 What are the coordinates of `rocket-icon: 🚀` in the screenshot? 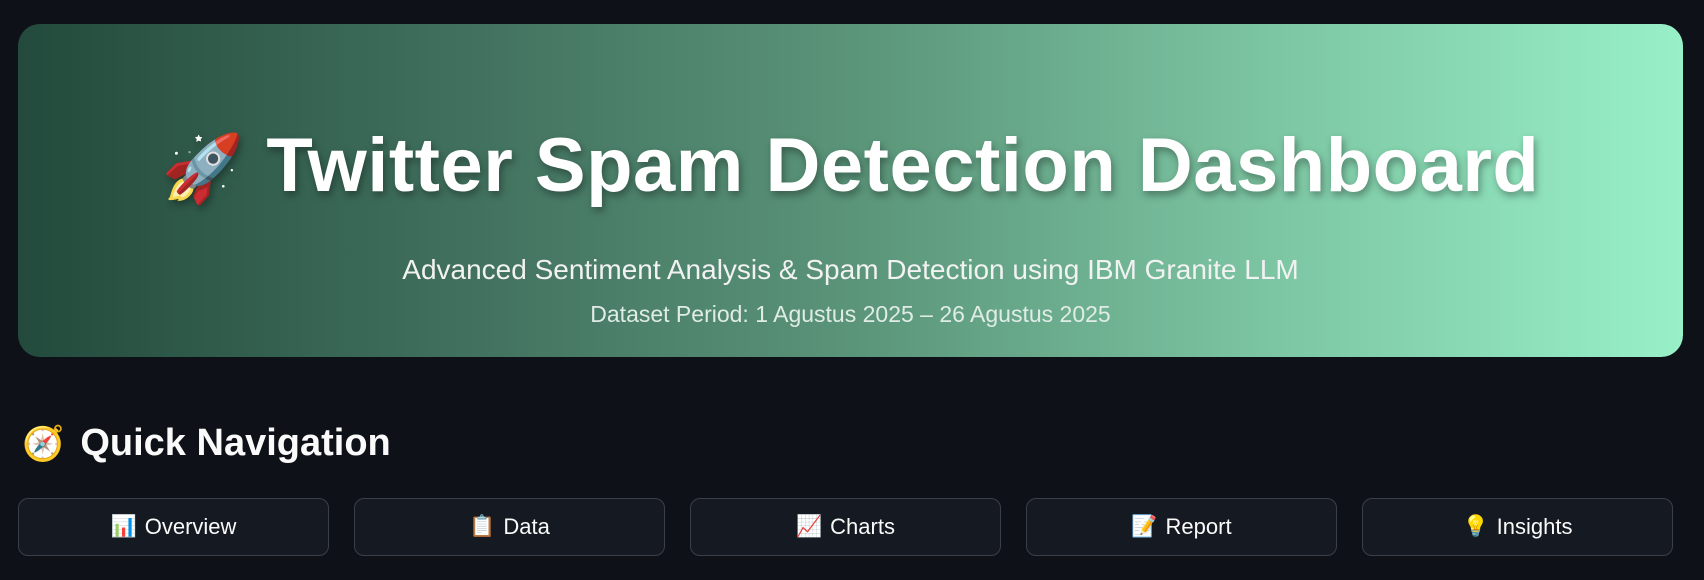 It's located at (203, 168).